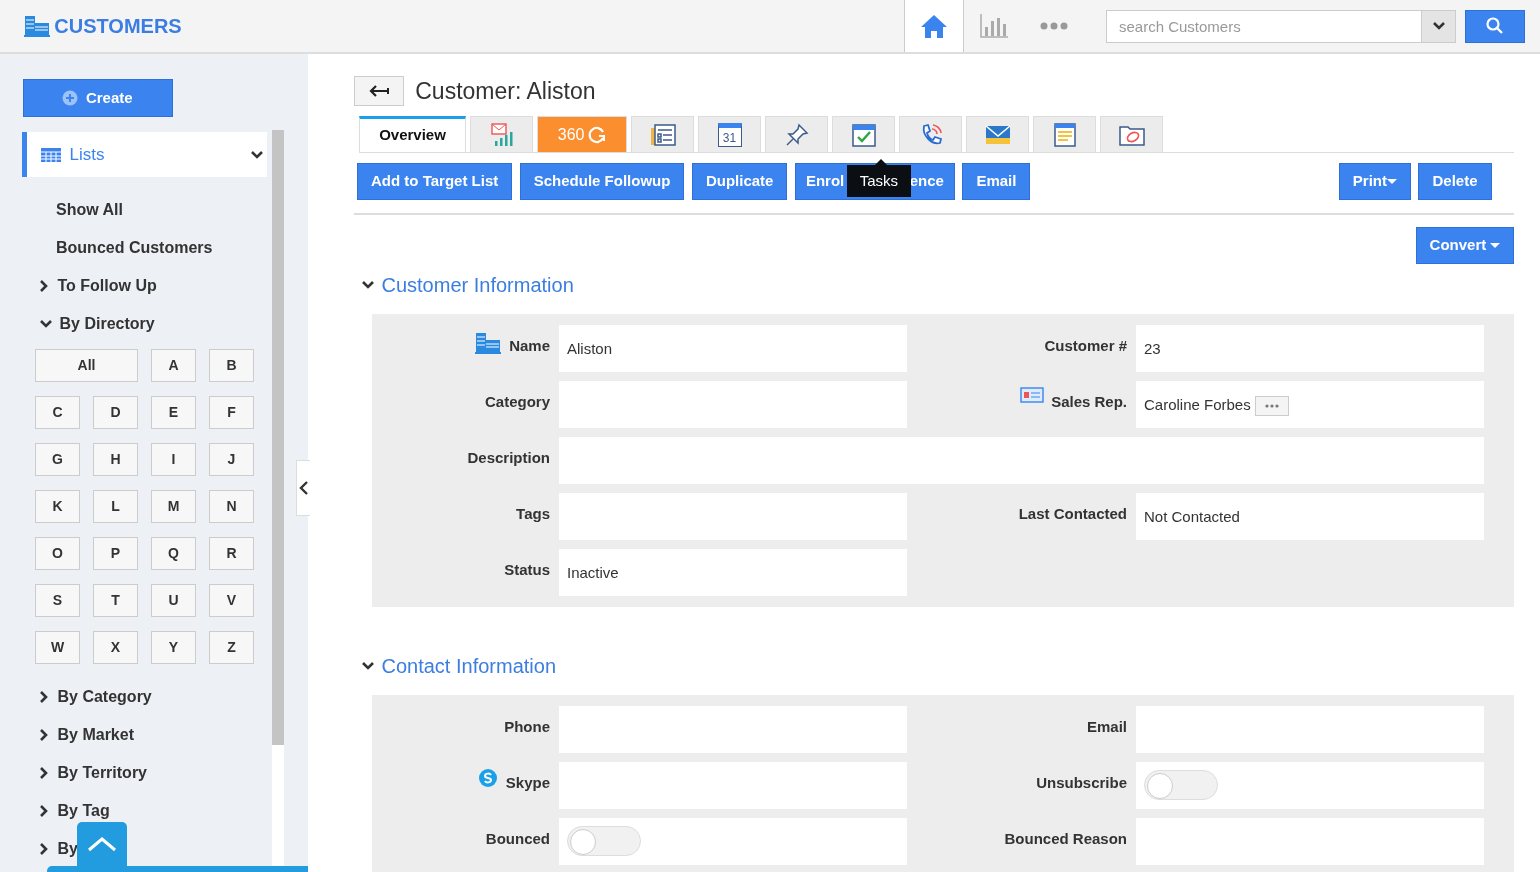 This screenshot has width=1540, height=872. What do you see at coordinates (115, 506) in the screenshot?
I see `letter-button: L` at bounding box center [115, 506].